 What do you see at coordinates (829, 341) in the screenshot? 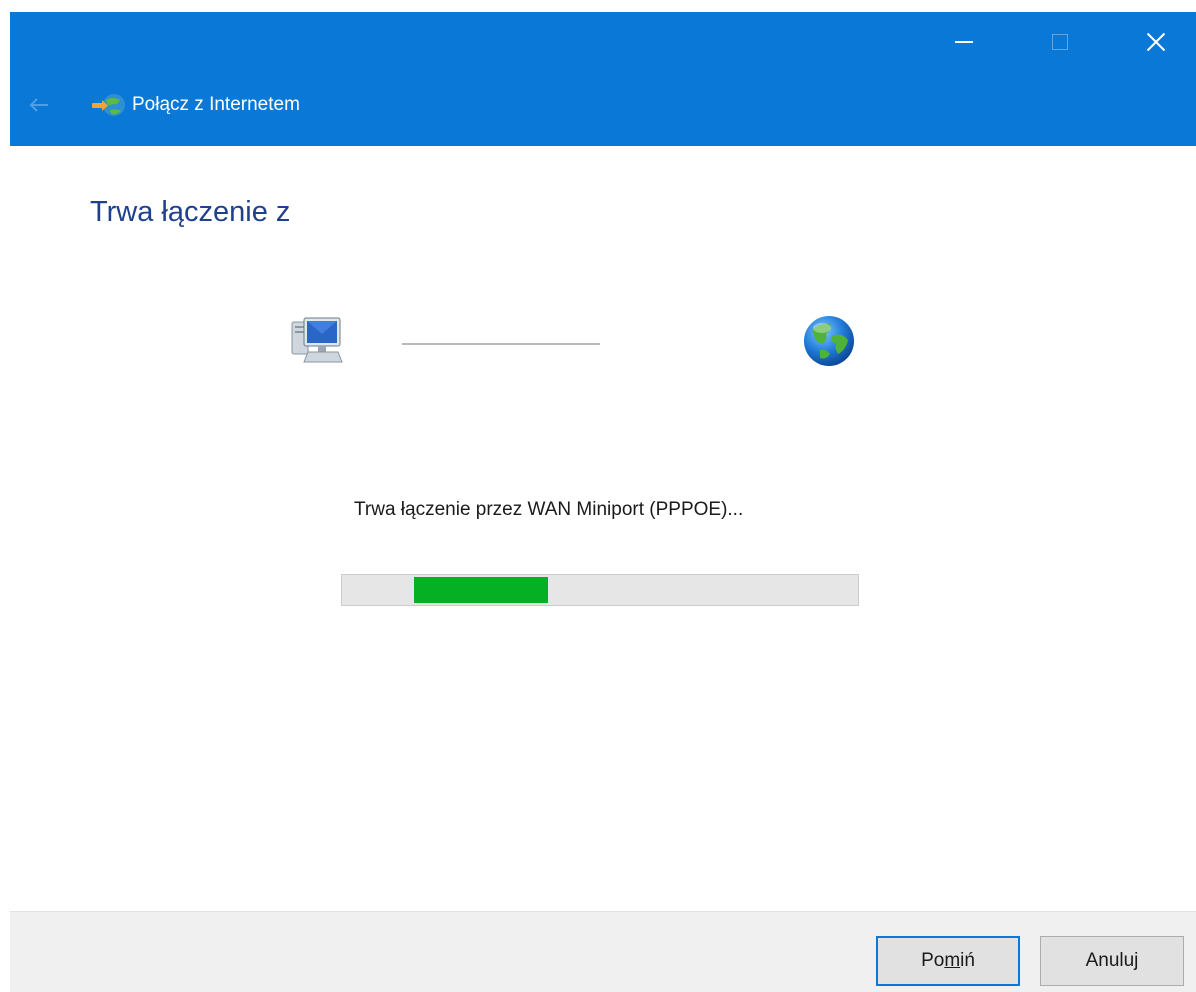
I see `globe-icon` at bounding box center [829, 341].